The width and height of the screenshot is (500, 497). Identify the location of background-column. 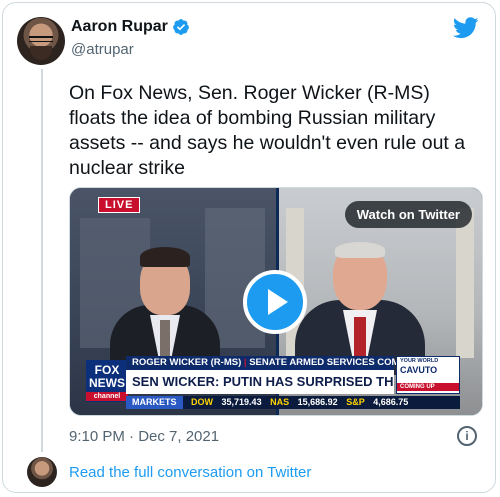
(465, 283).